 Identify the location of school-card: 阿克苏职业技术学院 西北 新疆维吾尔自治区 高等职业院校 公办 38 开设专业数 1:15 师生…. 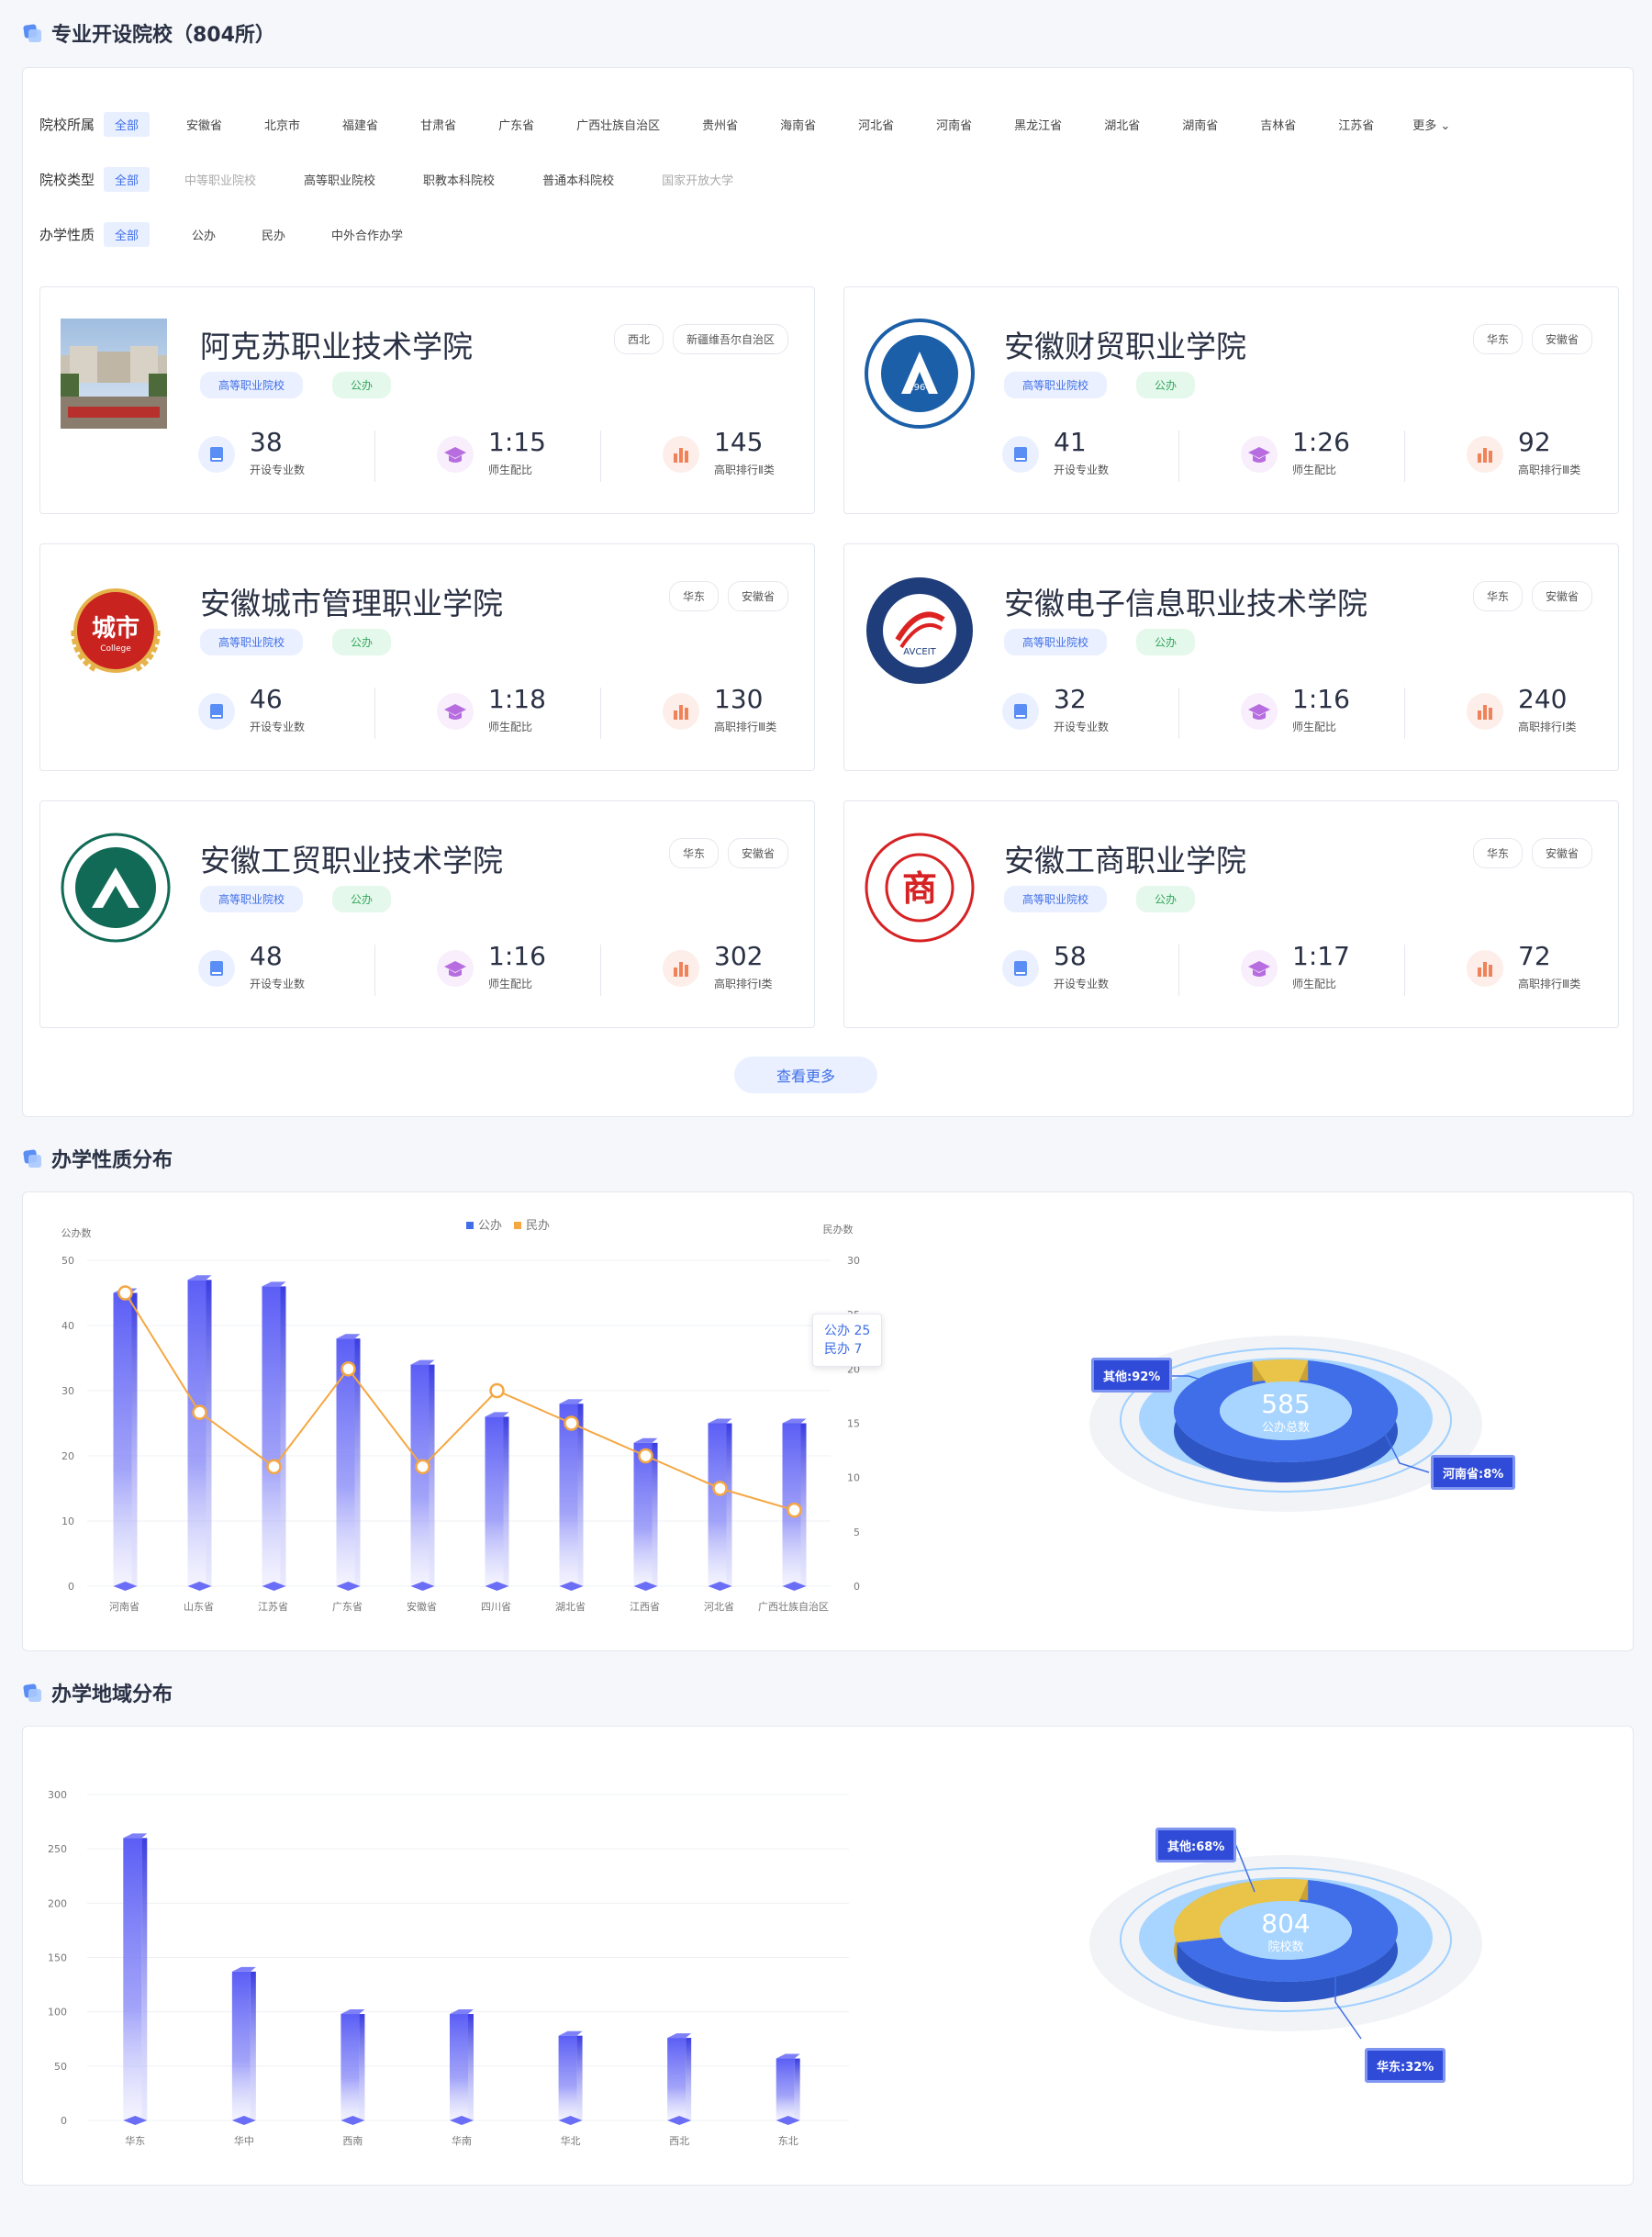
(427, 400).